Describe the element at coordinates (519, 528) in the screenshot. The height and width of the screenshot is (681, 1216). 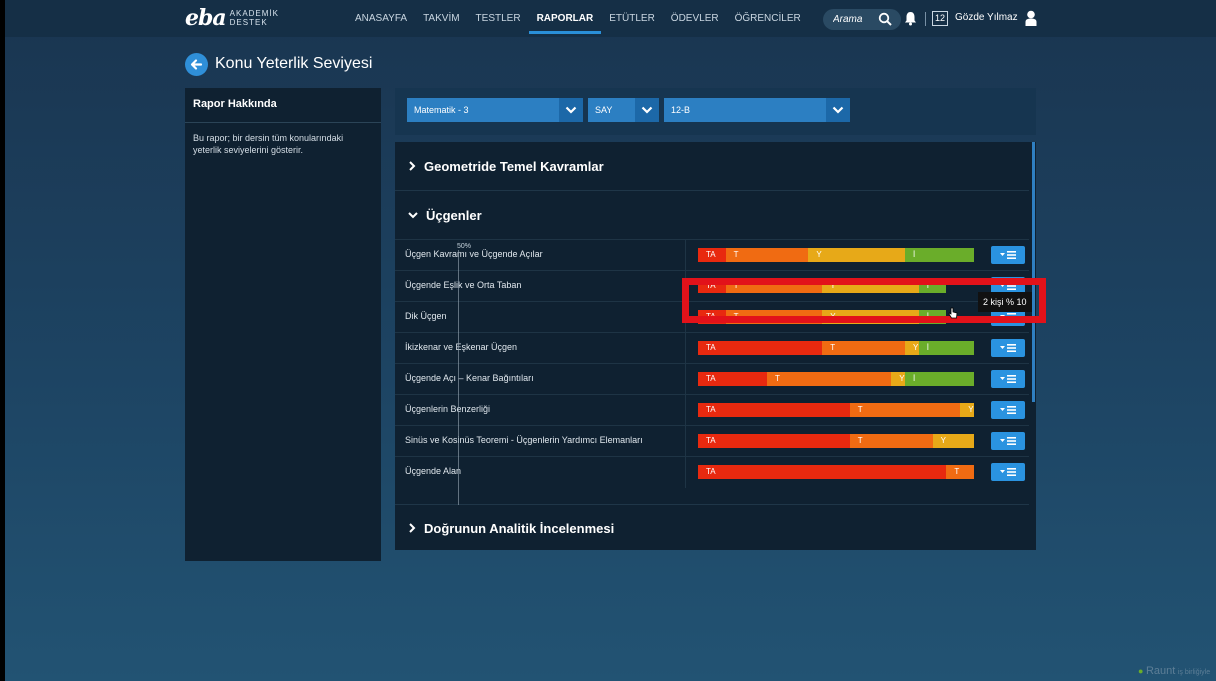
I see `section-title: Doğrunun Analitik İncelenmesi` at that location.